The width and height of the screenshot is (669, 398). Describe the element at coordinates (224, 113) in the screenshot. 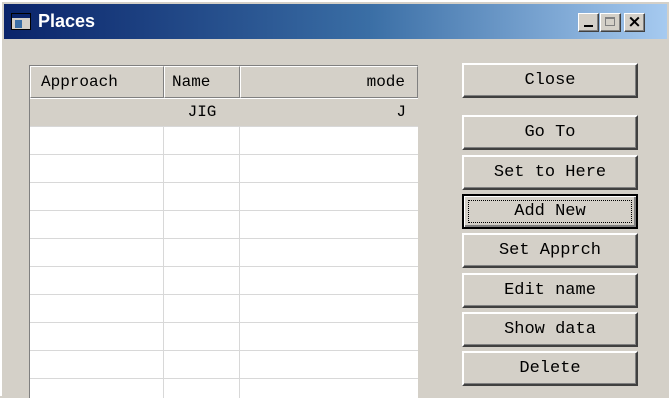

I see `list-row-selected: JIG J` at that location.